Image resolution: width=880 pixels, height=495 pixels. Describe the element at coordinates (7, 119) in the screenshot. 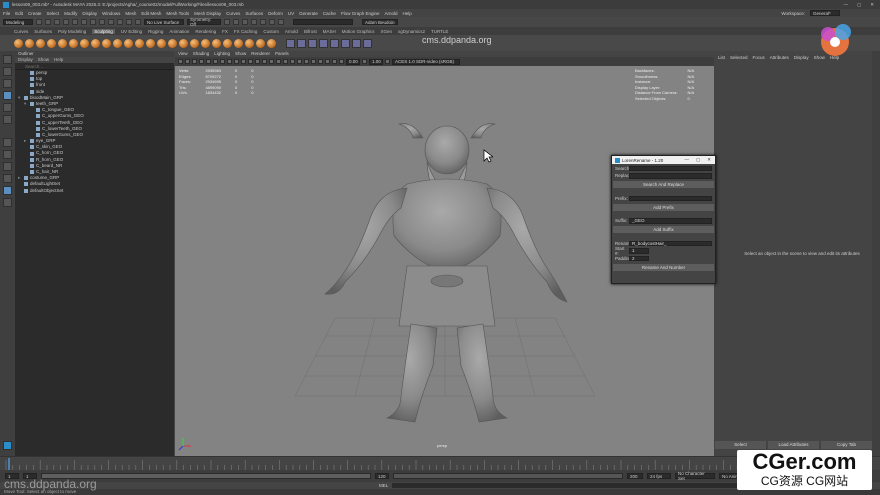

I see `scale-tool-icon` at that location.